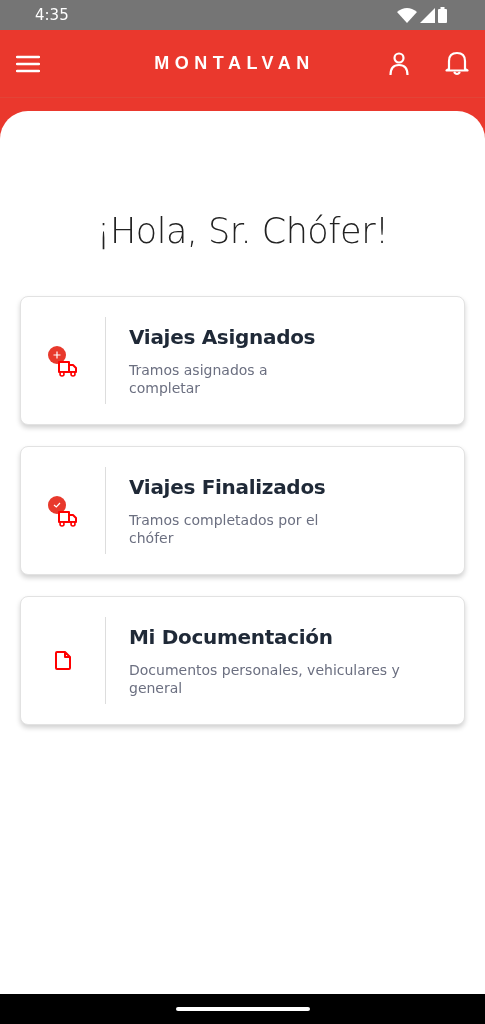  Describe the element at coordinates (224, 528) in the screenshot. I see `card-description: Tramos completados por el chófer` at that location.